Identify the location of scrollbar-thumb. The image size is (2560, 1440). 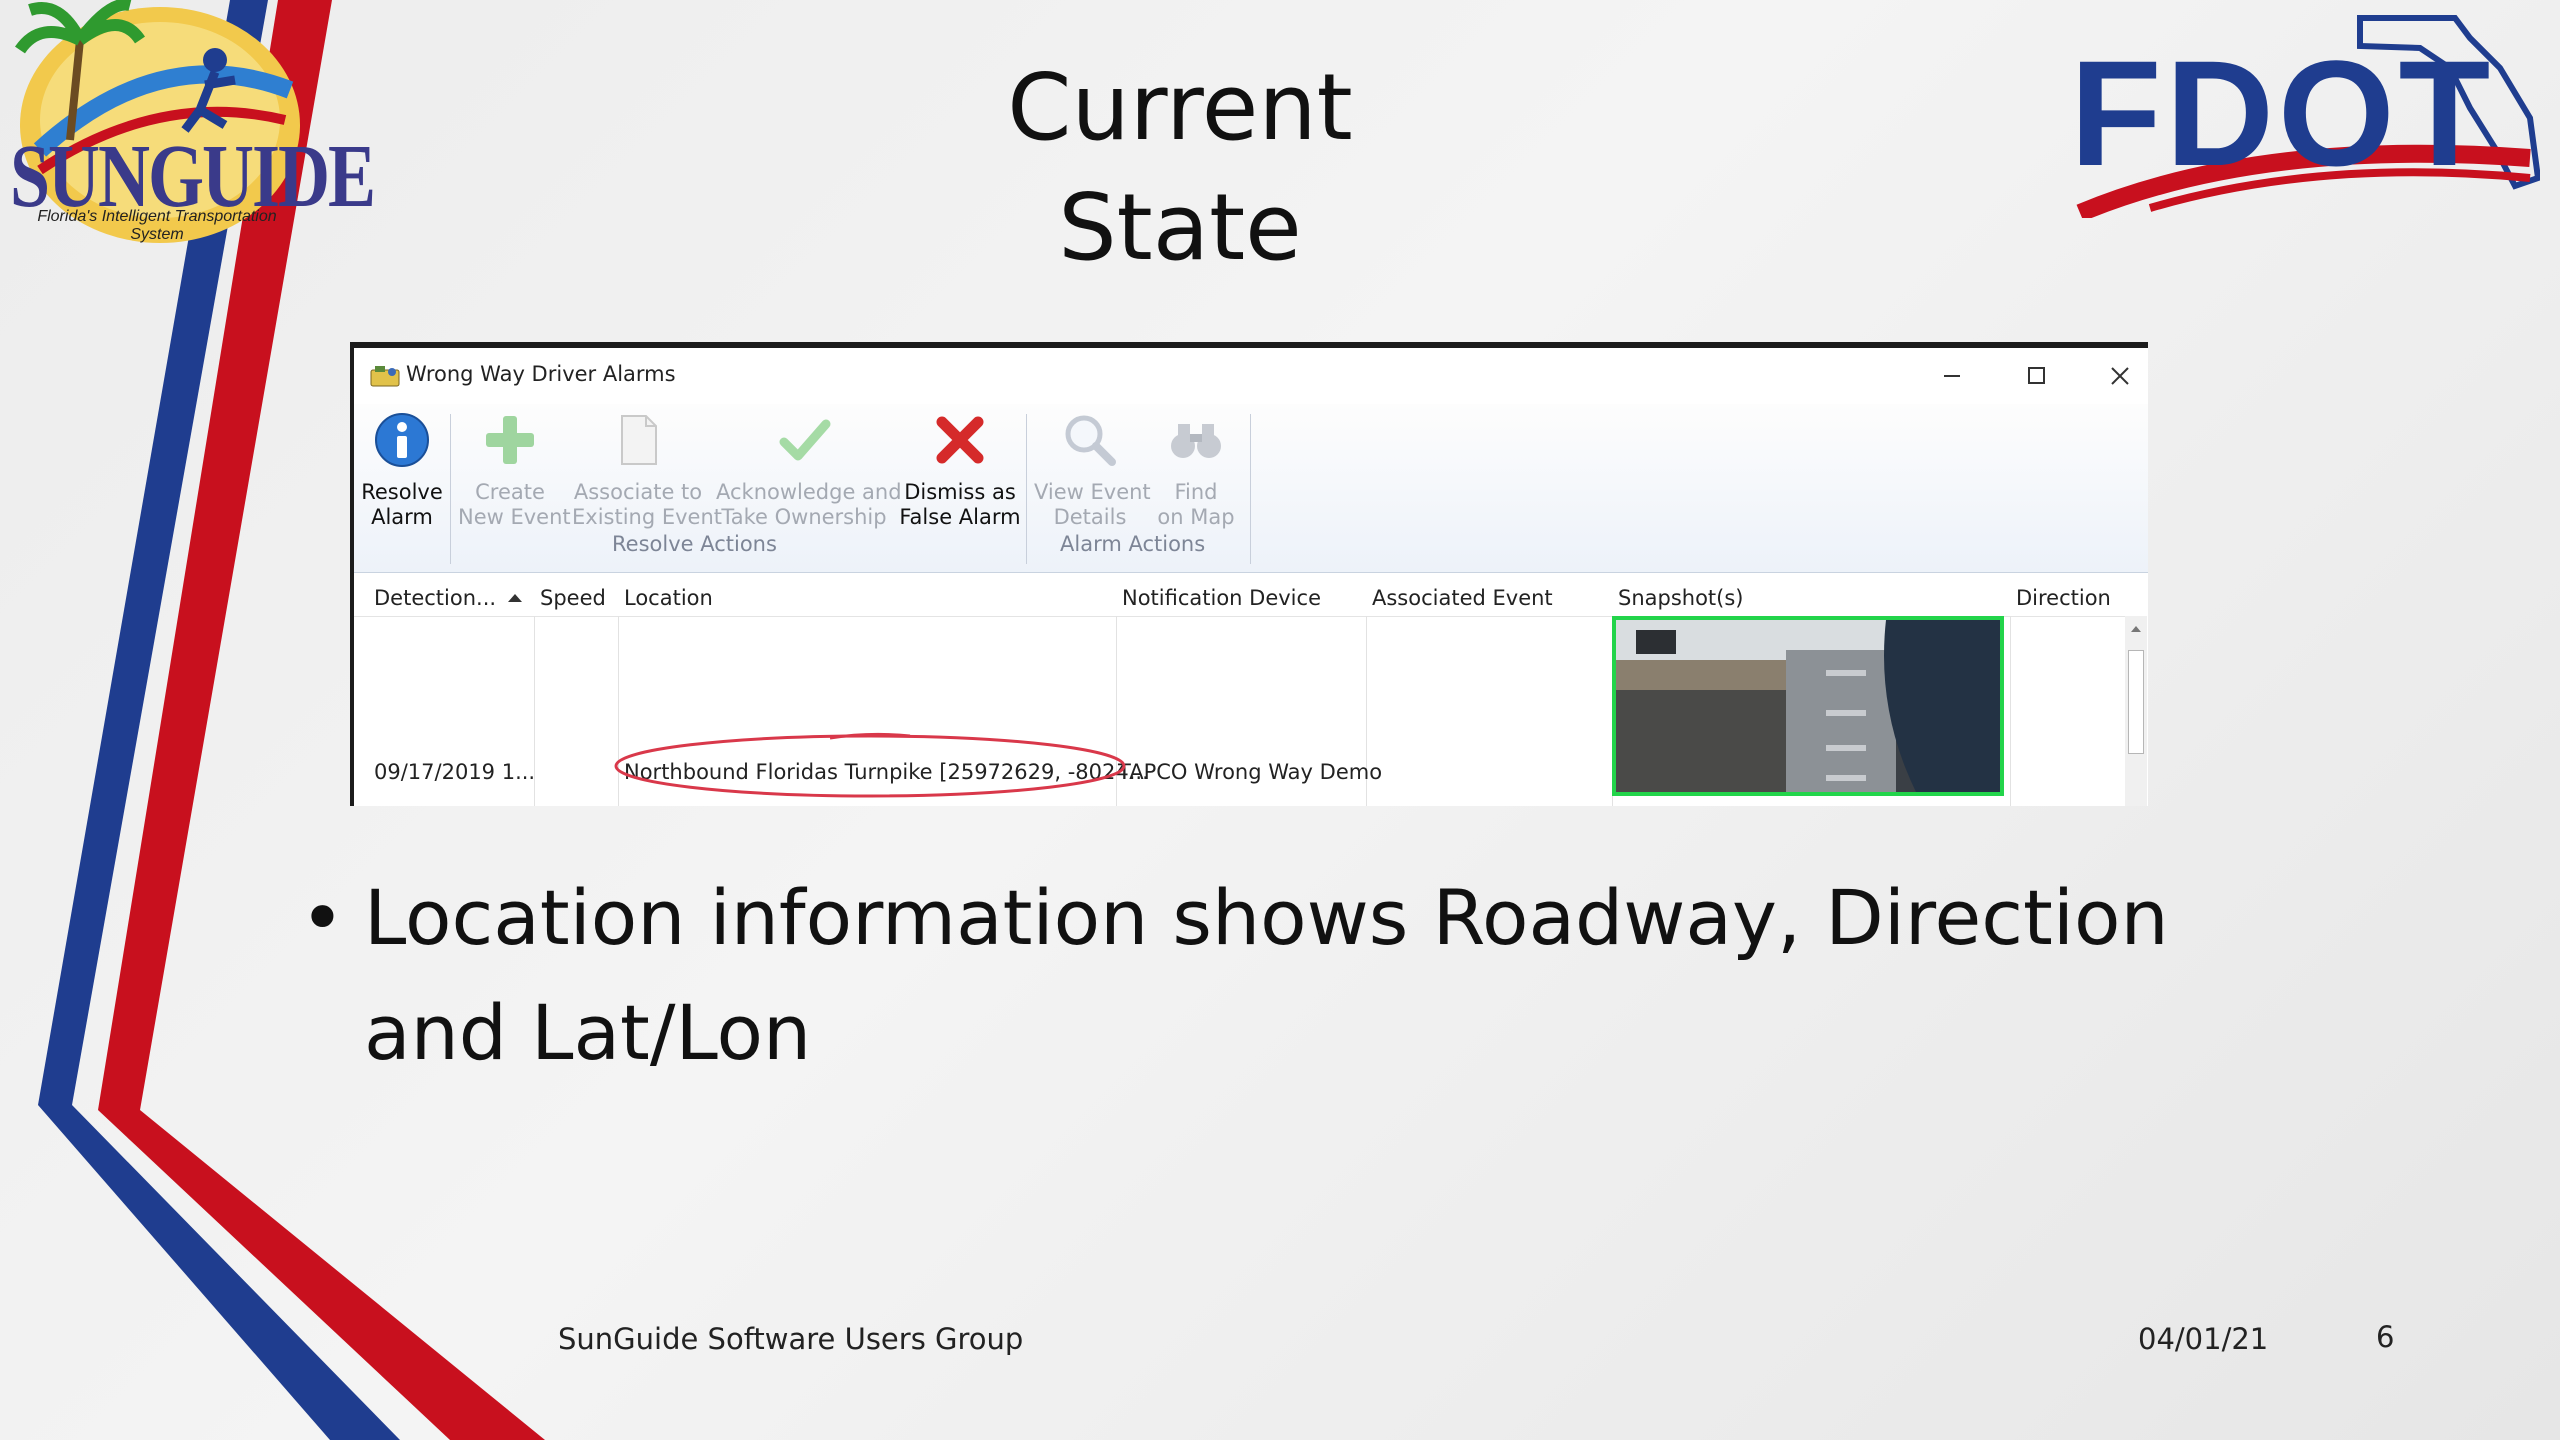
(2136, 702).